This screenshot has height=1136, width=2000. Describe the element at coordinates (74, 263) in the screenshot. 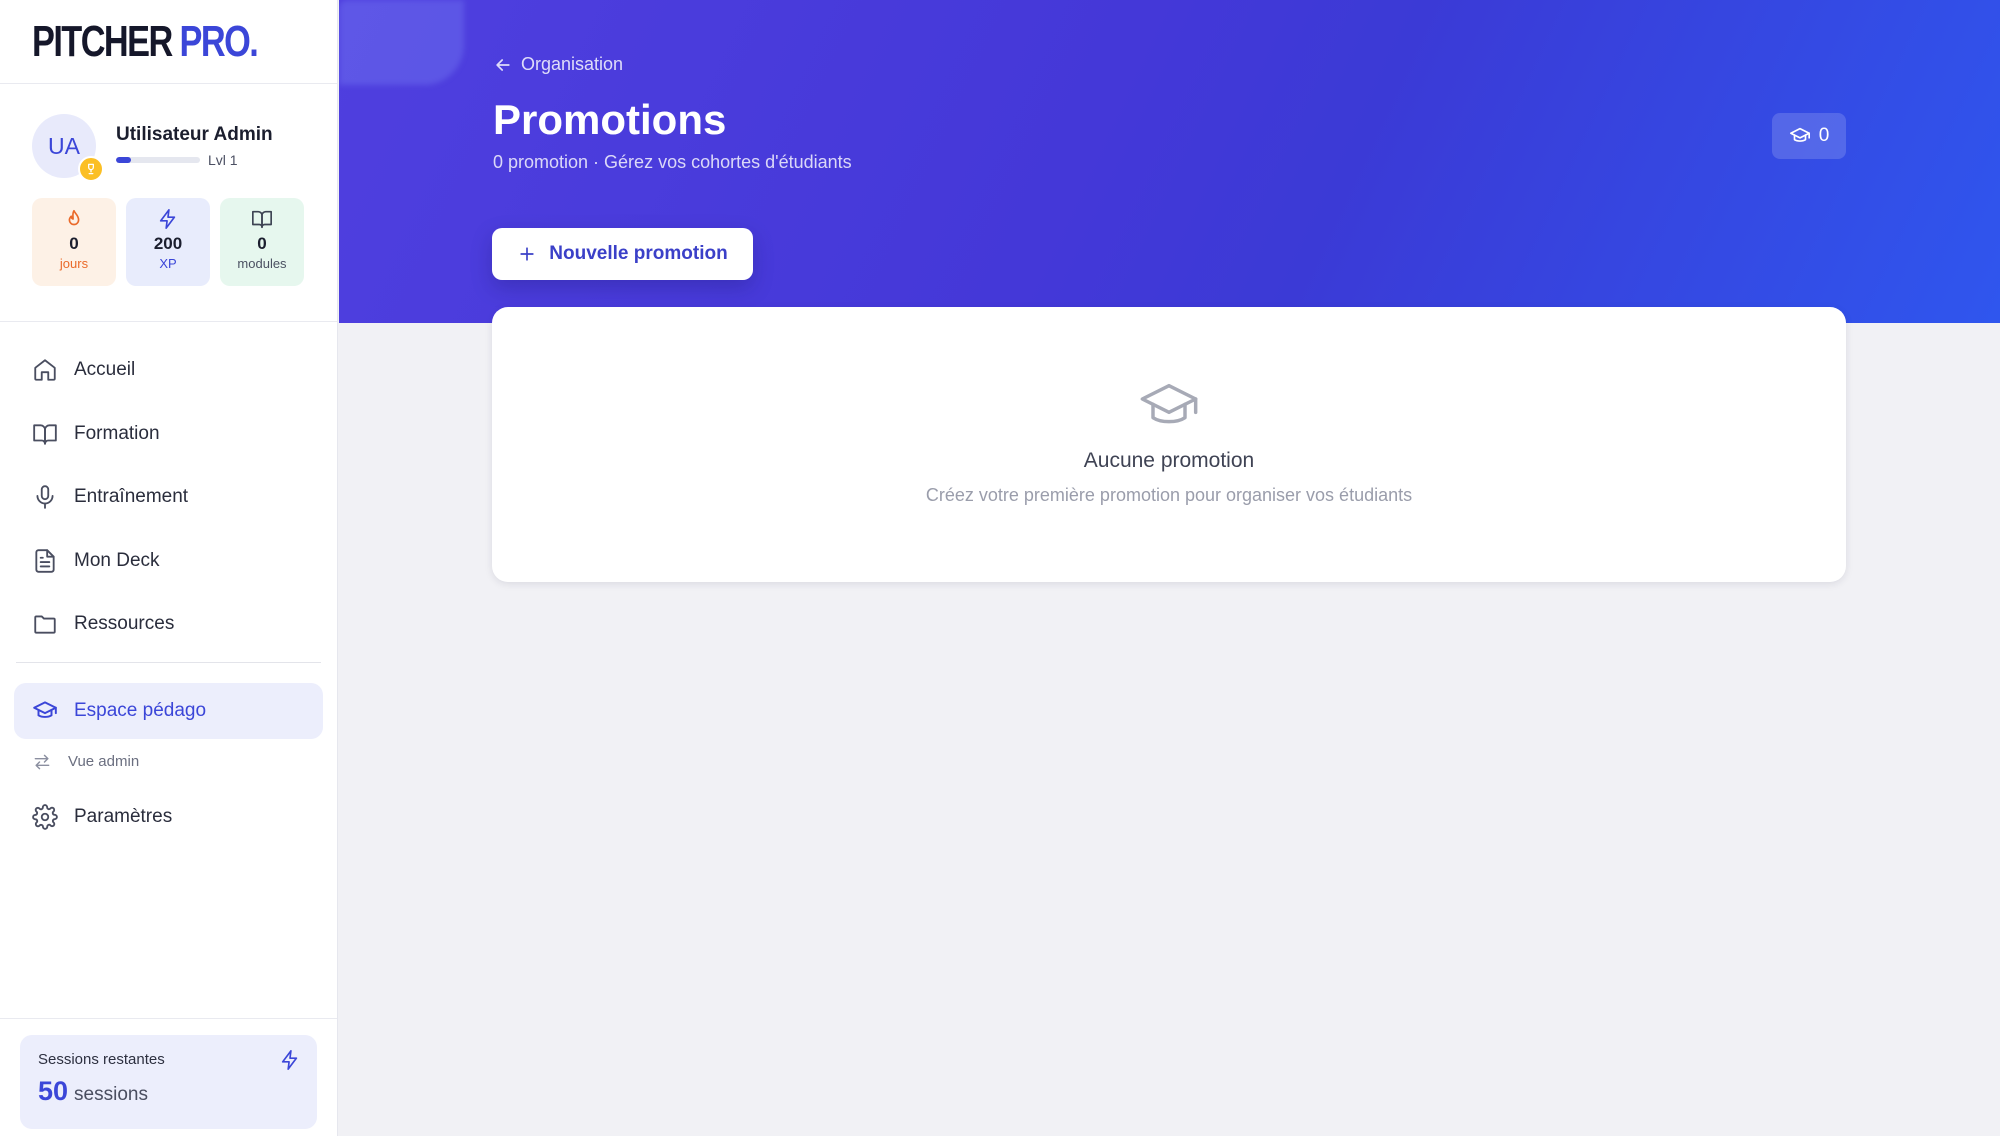

I see `stat-streak-unit: jours` at that location.